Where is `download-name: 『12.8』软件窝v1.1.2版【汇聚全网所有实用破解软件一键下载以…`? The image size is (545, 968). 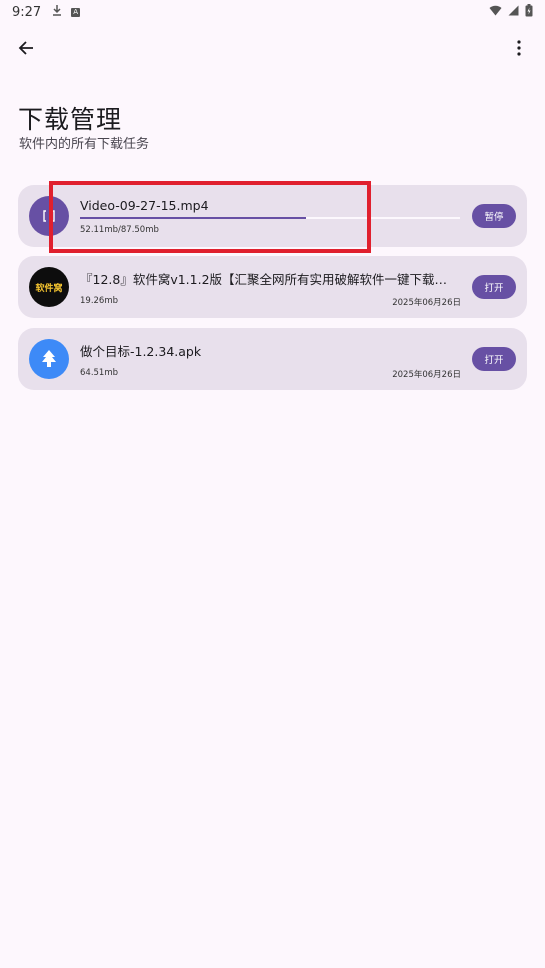
download-name: 『12.8』软件窝v1.1.2版【汇聚全网所有实用破解软件一键下载以… is located at coordinates (269, 279).